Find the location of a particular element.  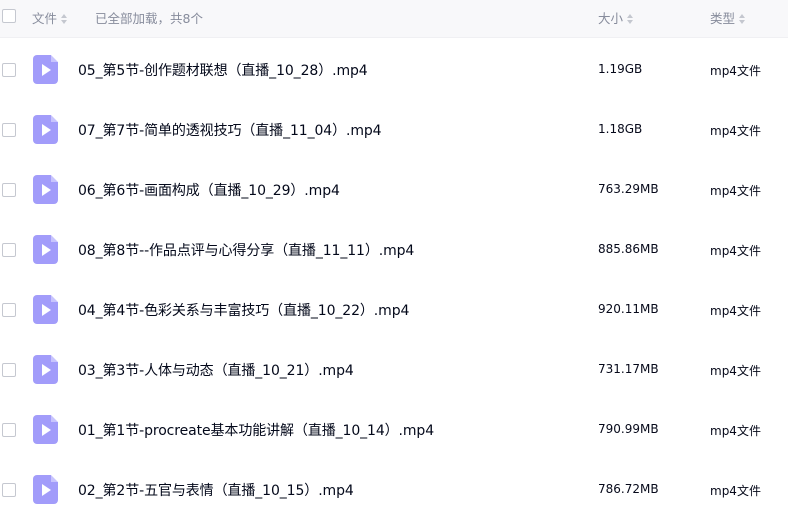

sort-by-name-button: 文件 is located at coordinates (50, 17).